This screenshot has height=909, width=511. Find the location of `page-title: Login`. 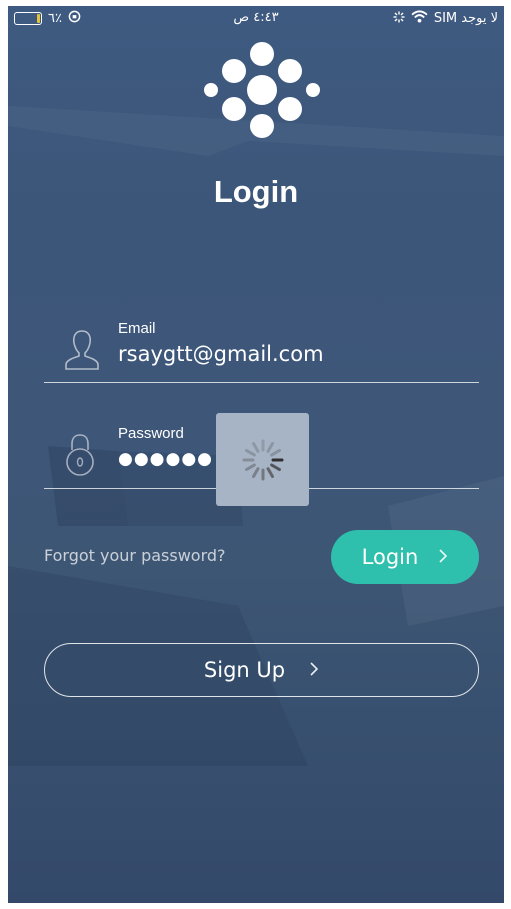

page-title: Login is located at coordinates (256, 191).